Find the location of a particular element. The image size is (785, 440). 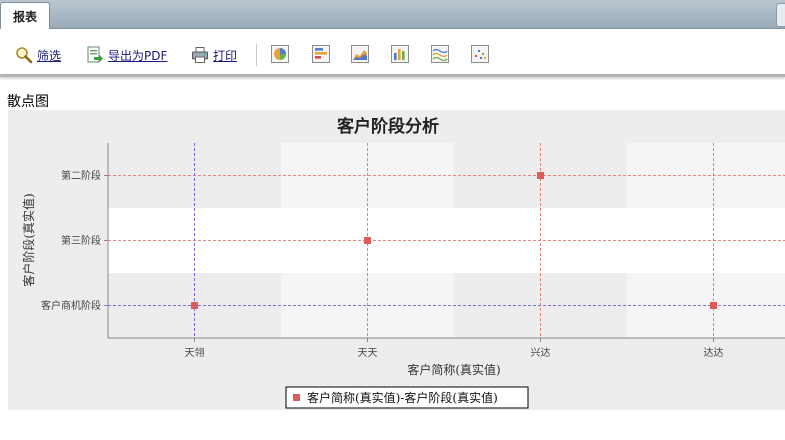

tab-bar: 报表 is located at coordinates (392, 14).